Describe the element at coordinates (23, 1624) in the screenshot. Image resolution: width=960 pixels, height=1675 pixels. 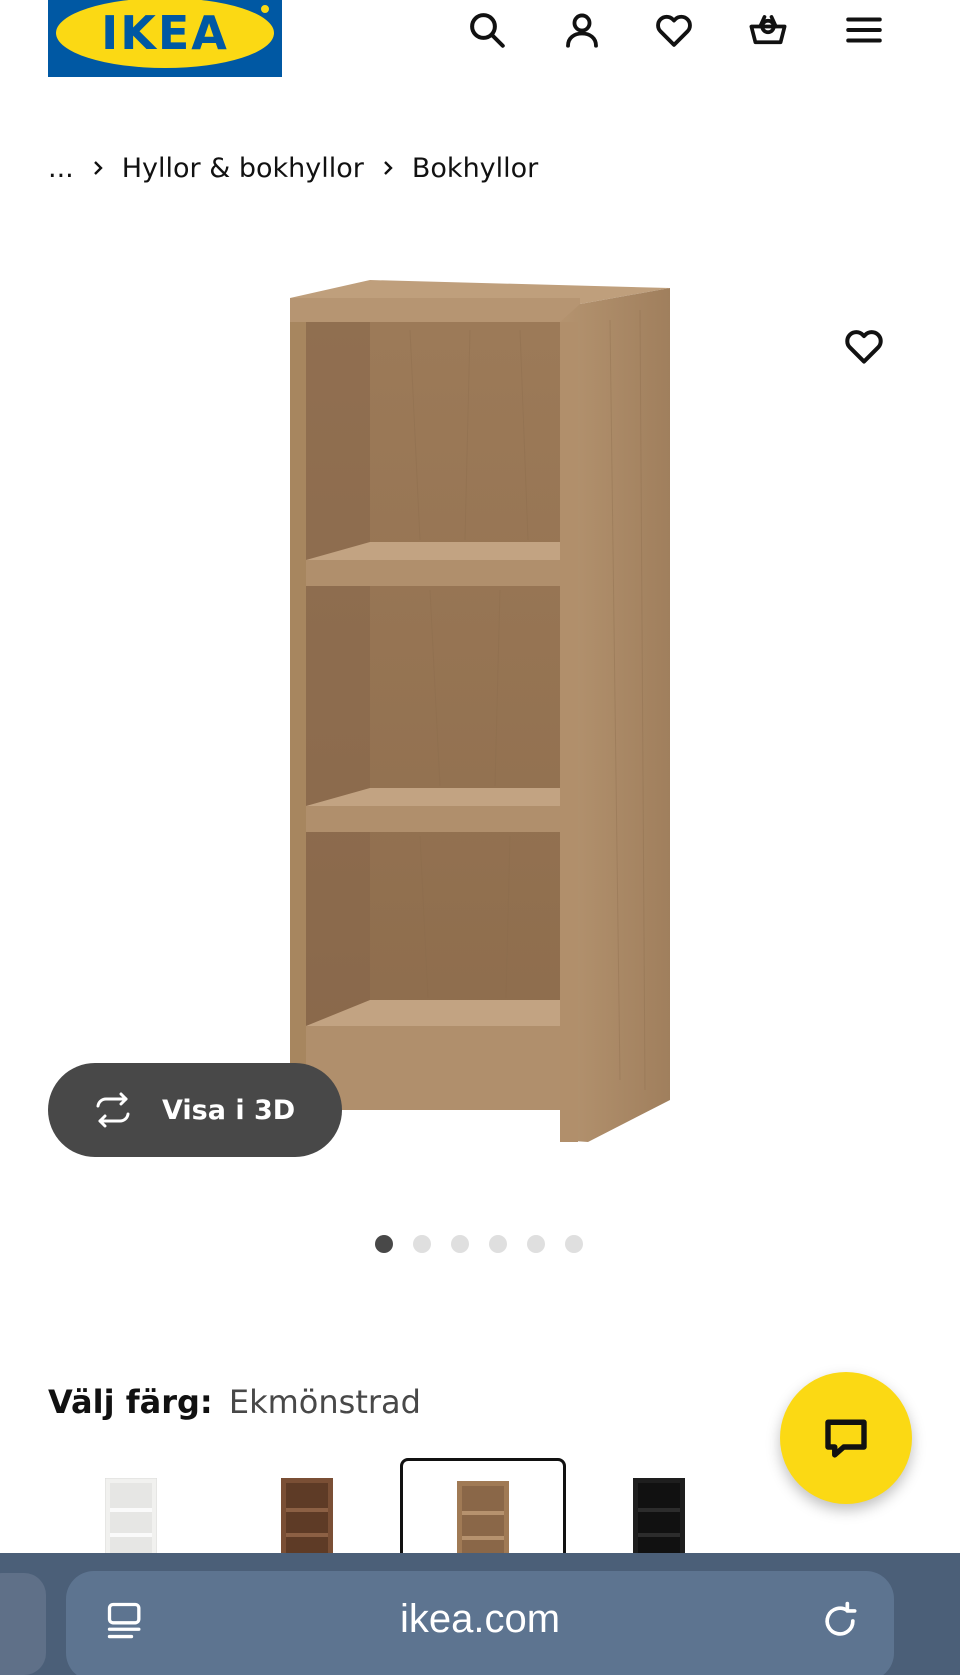
I see `previous-tab-edge` at that location.